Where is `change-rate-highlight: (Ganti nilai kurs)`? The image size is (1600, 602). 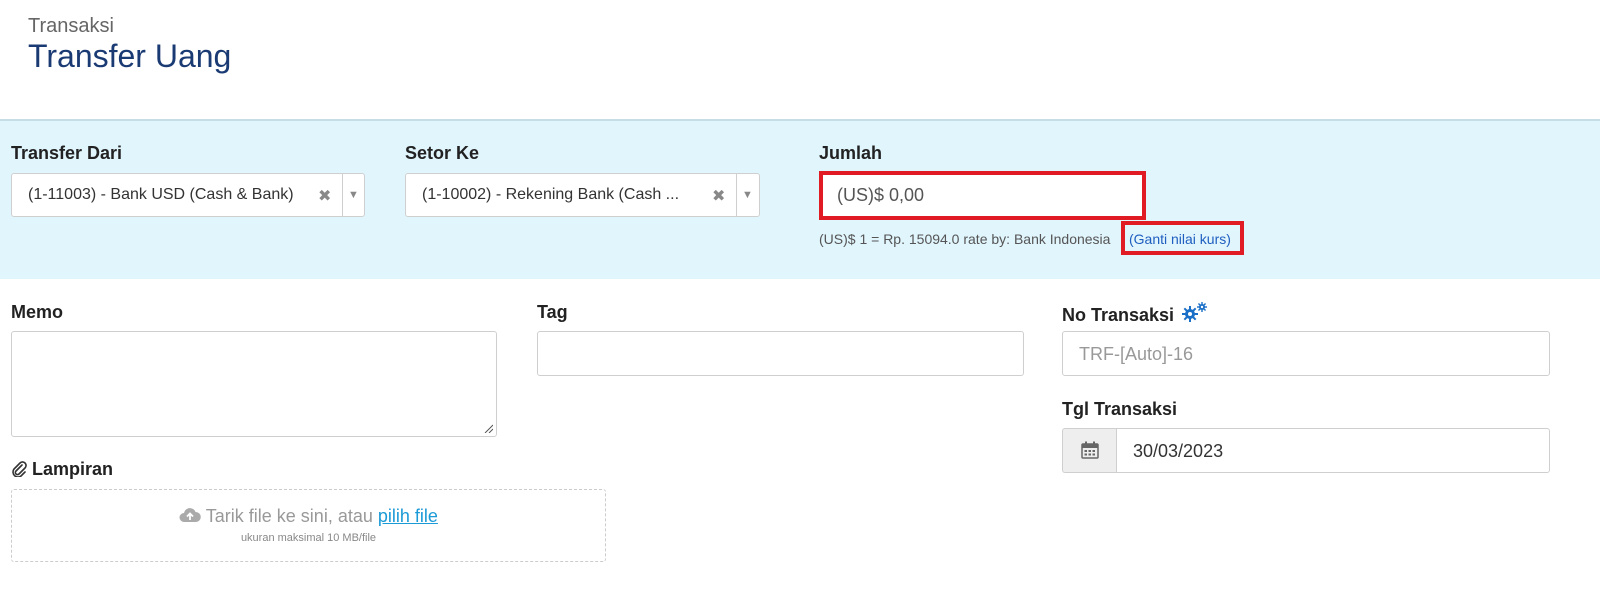
change-rate-highlight: (Ganti nilai kurs) is located at coordinates (1182, 238).